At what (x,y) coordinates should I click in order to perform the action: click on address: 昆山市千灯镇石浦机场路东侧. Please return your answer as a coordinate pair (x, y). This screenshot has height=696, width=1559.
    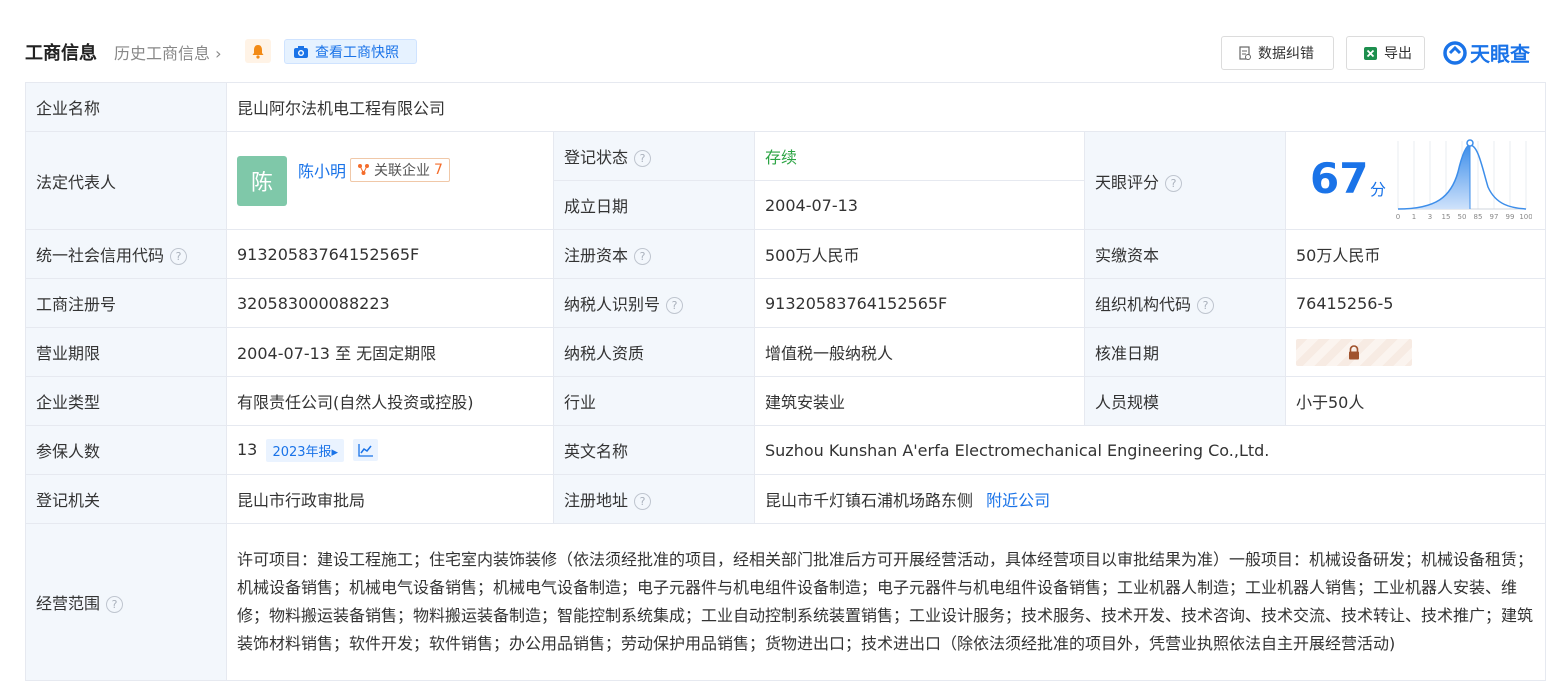
    Looking at the image, I should click on (869, 500).